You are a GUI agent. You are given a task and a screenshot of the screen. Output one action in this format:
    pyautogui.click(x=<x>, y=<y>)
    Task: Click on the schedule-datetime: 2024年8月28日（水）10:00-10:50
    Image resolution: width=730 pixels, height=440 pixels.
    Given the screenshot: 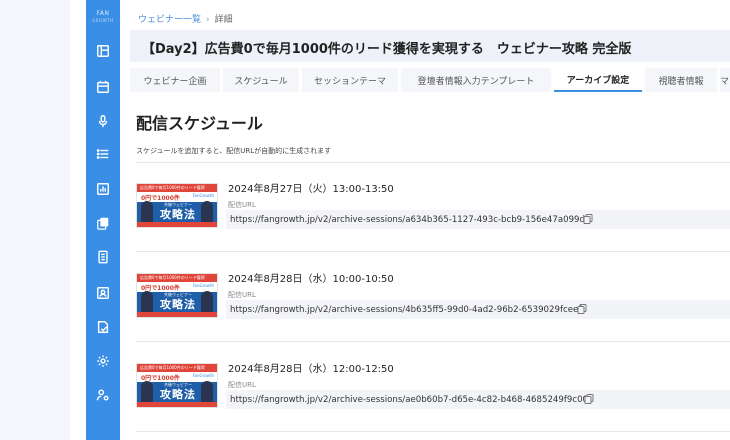 What is the action you would take?
    pyautogui.click(x=311, y=279)
    